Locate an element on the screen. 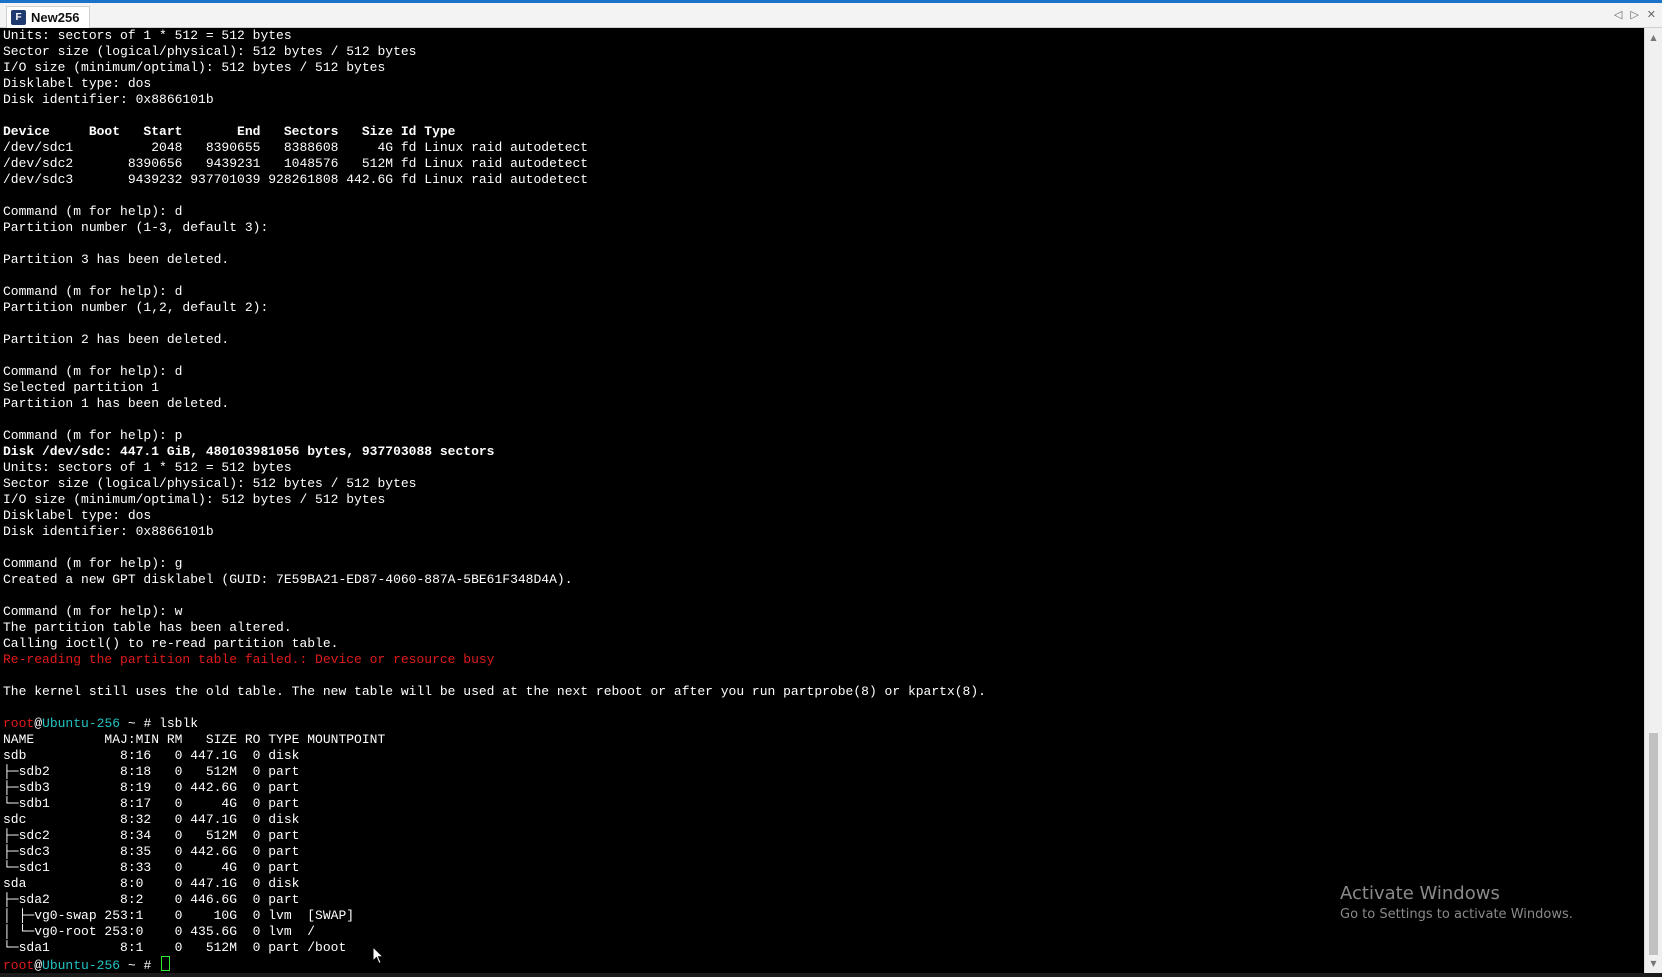  terminal-line: Partition 2 has been deleted. is located at coordinates (116, 339).